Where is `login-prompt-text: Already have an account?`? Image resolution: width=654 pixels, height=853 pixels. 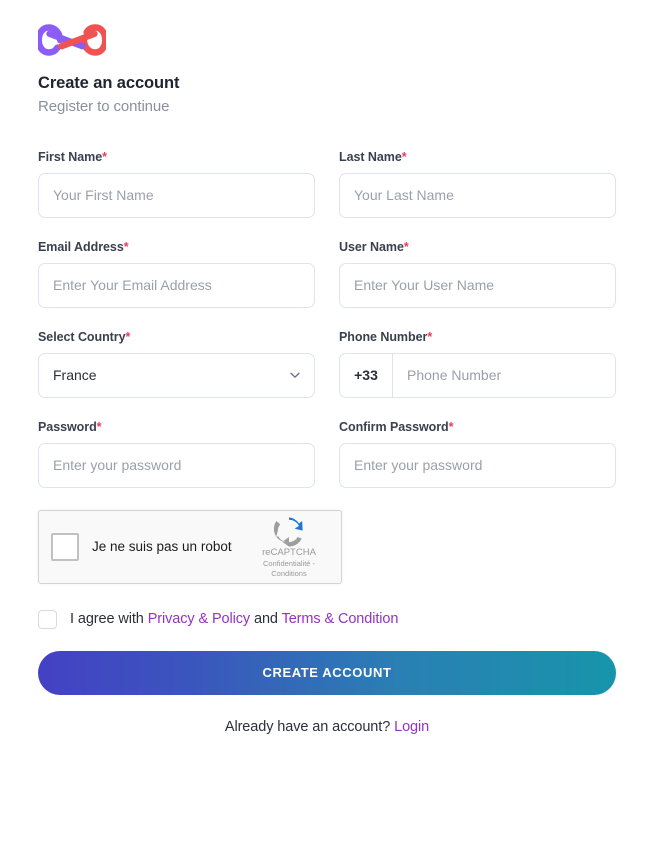
login-prompt-text: Already have an account? is located at coordinates (307, 726).